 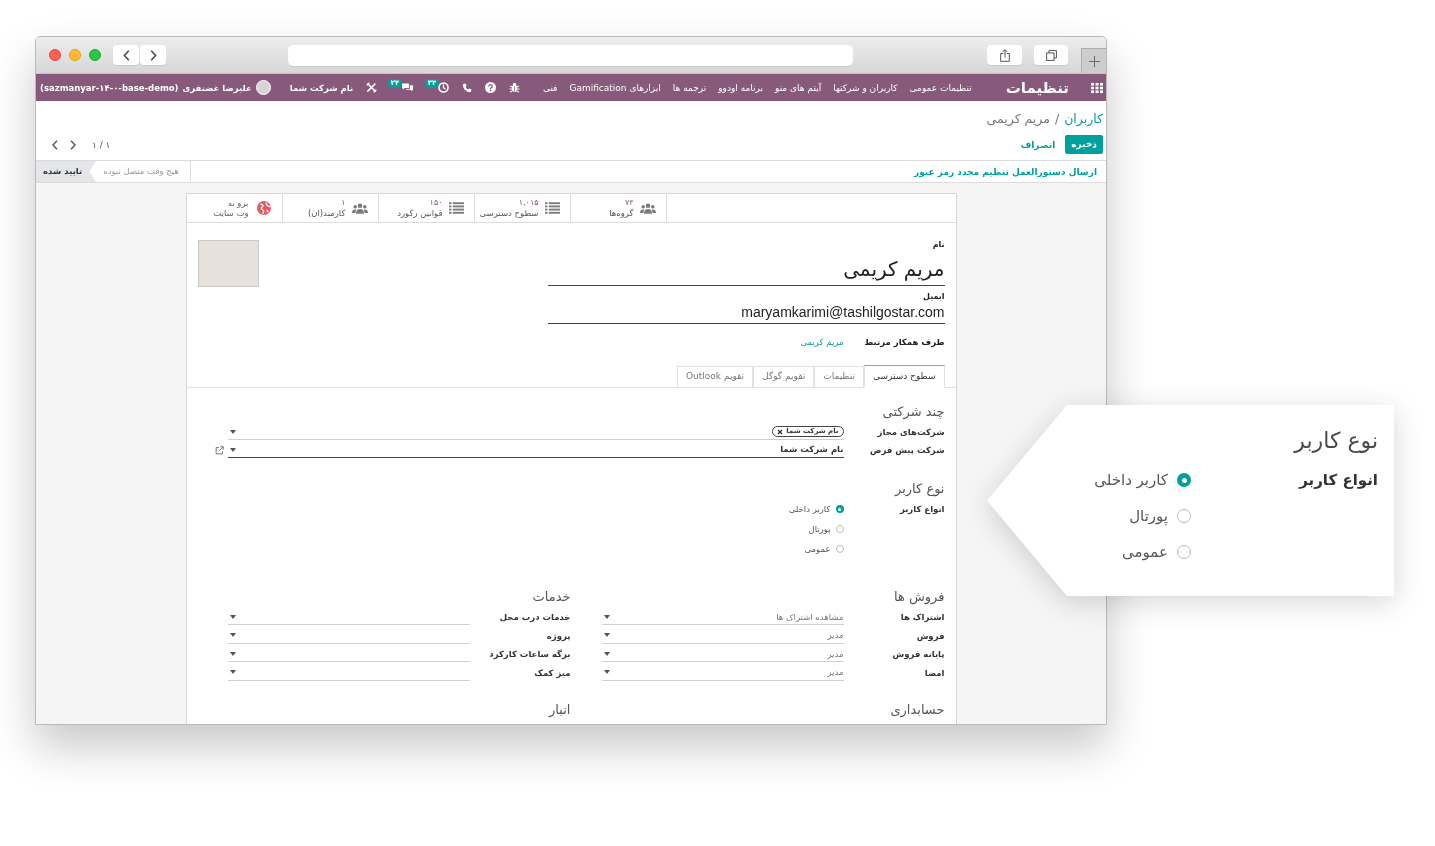 I want to click on field-label: برگه ساعات کارکرد, so click(x=529, y=654).